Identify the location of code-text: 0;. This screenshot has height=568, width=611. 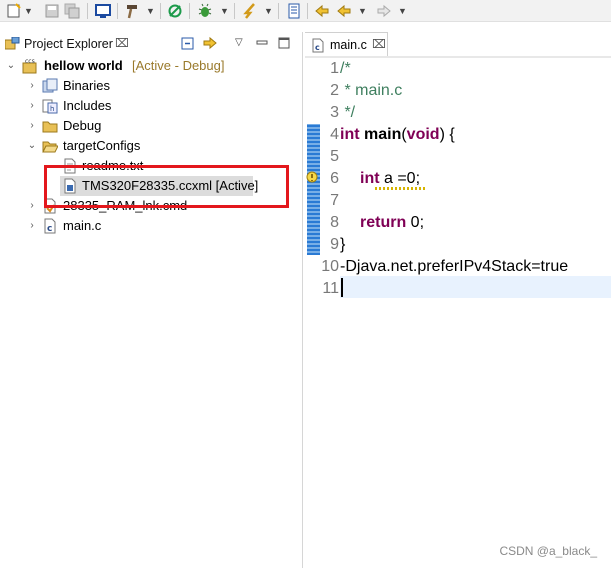
(415, 222).